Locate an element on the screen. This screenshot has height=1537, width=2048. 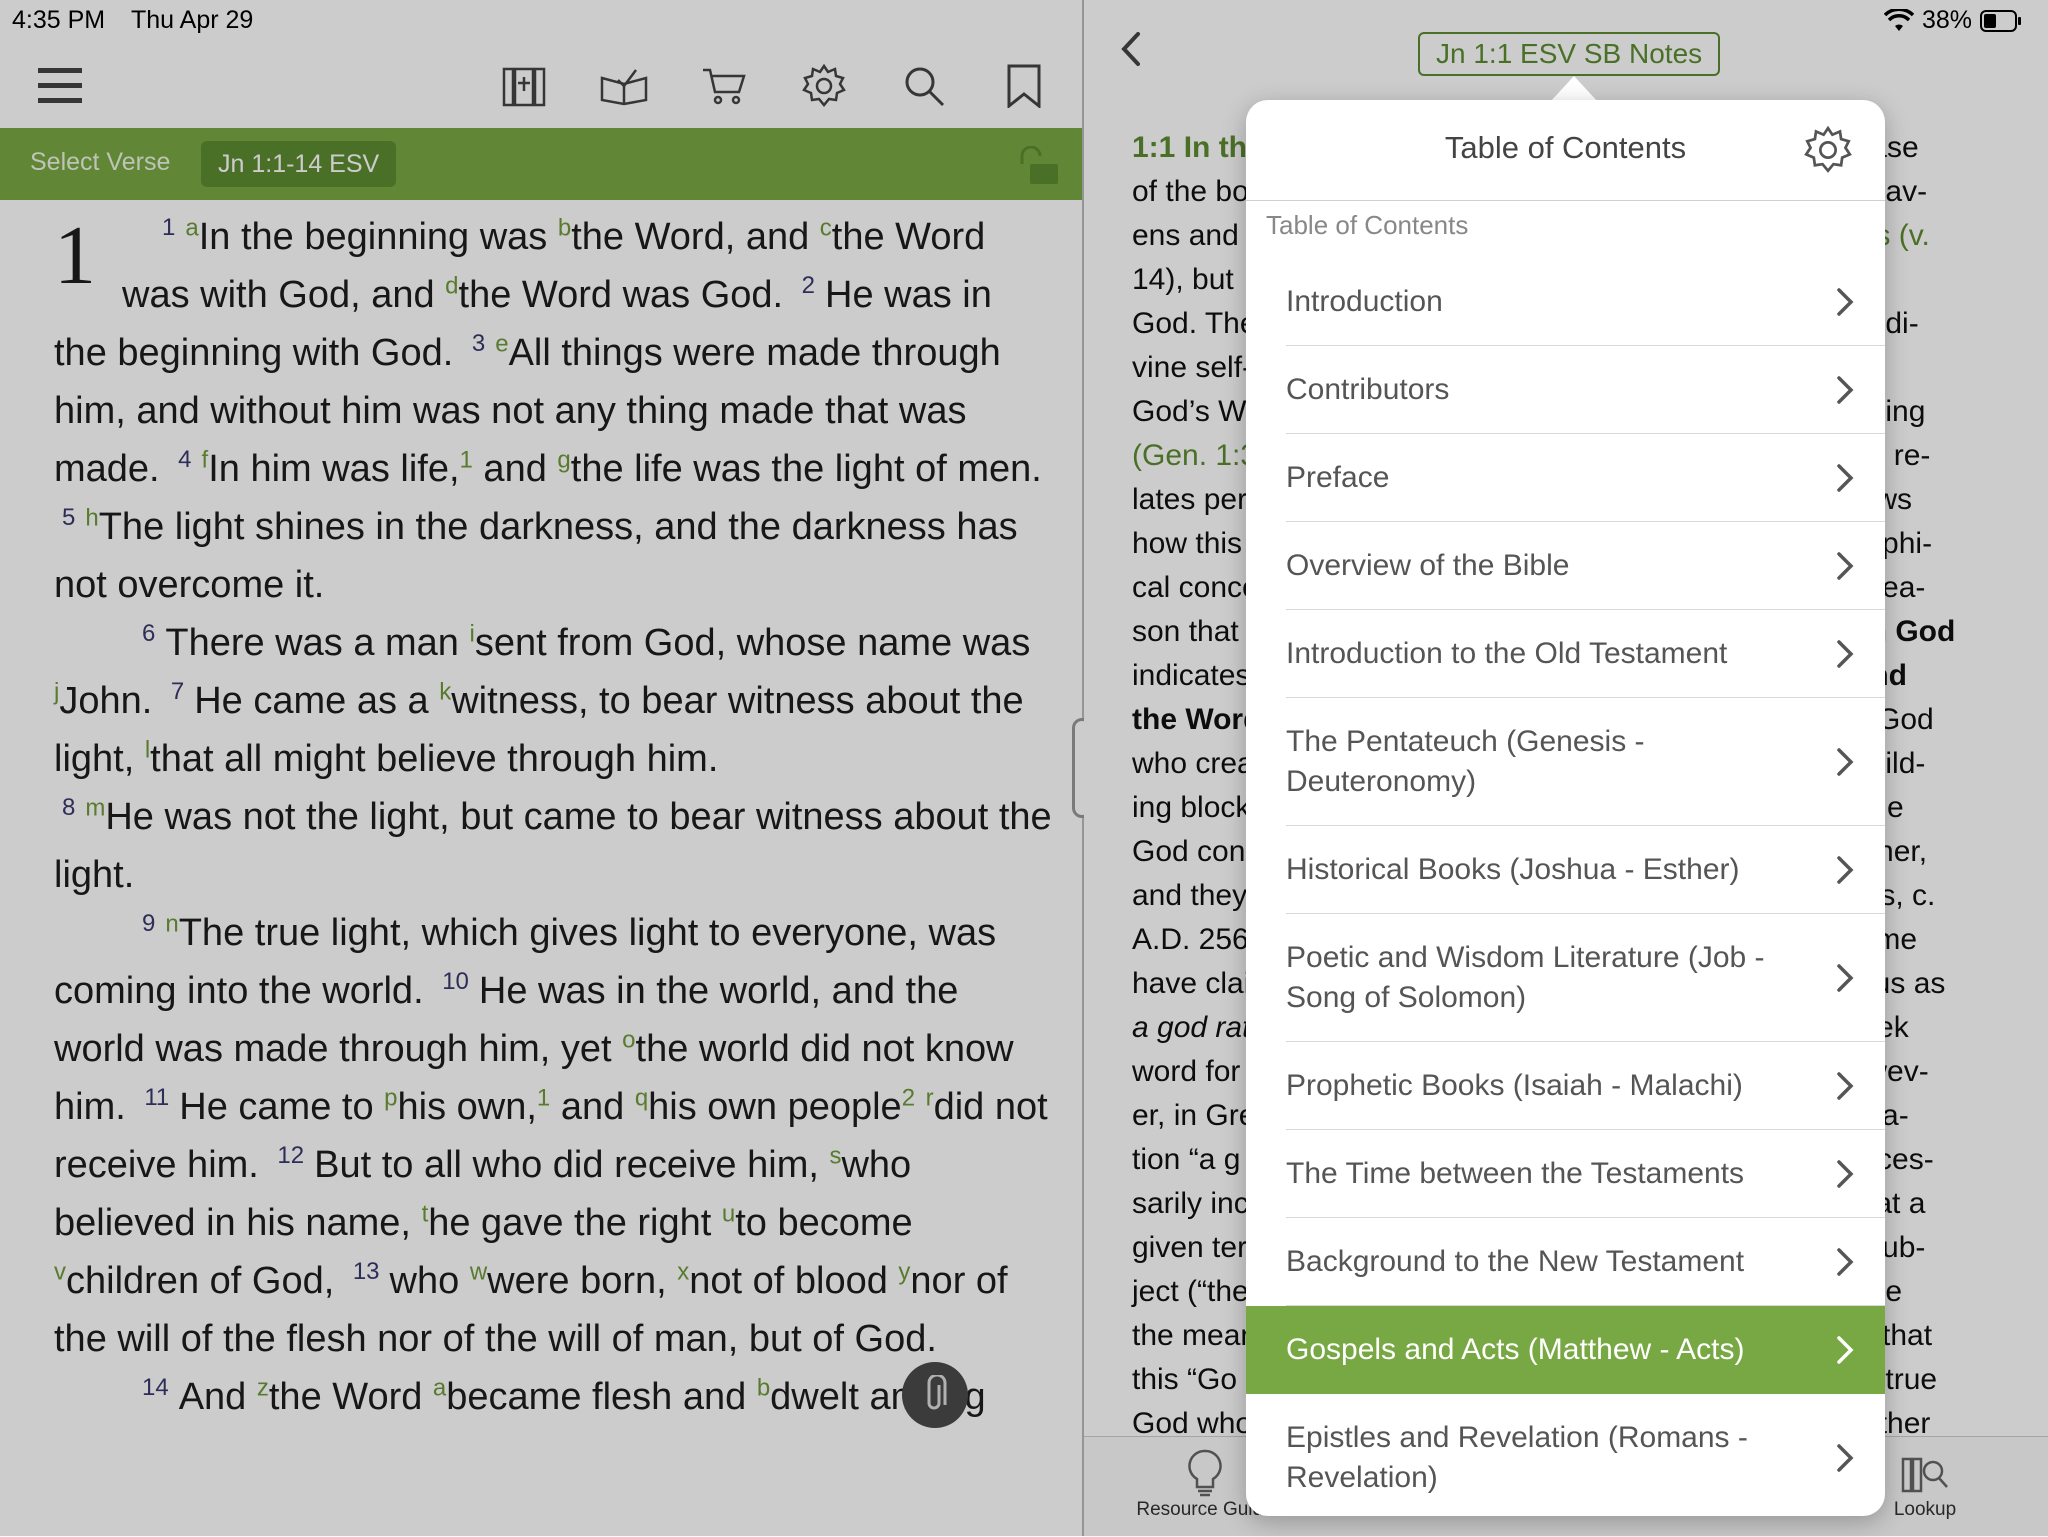
verse-text: He came as a is located at coordinates (317, 701).